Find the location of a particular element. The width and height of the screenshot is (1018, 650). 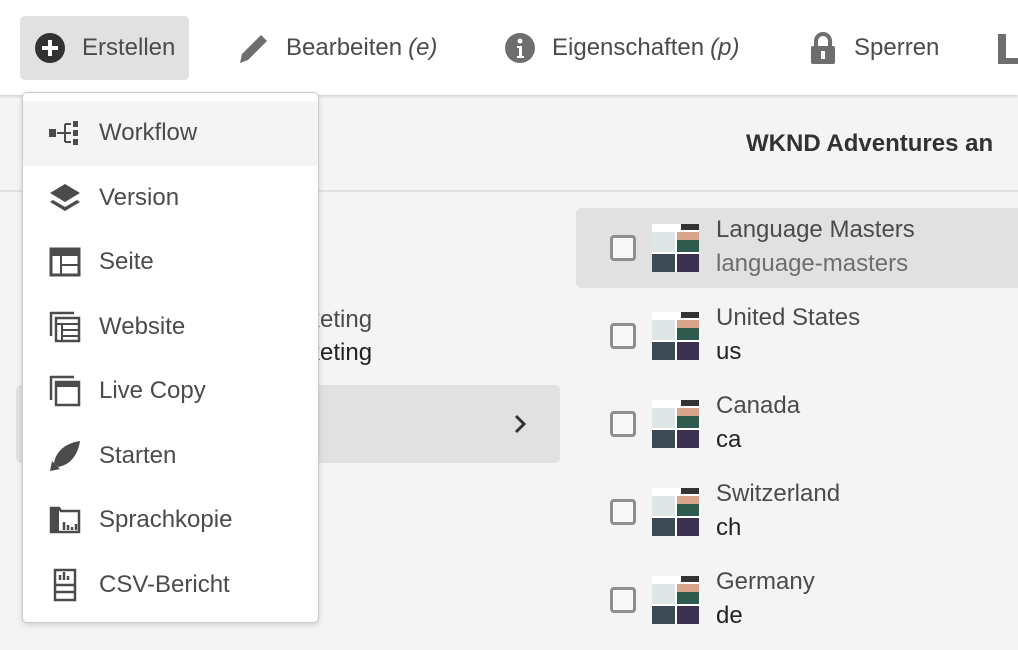

properties-shortcut: (p) is located at coordinates (725, 47).